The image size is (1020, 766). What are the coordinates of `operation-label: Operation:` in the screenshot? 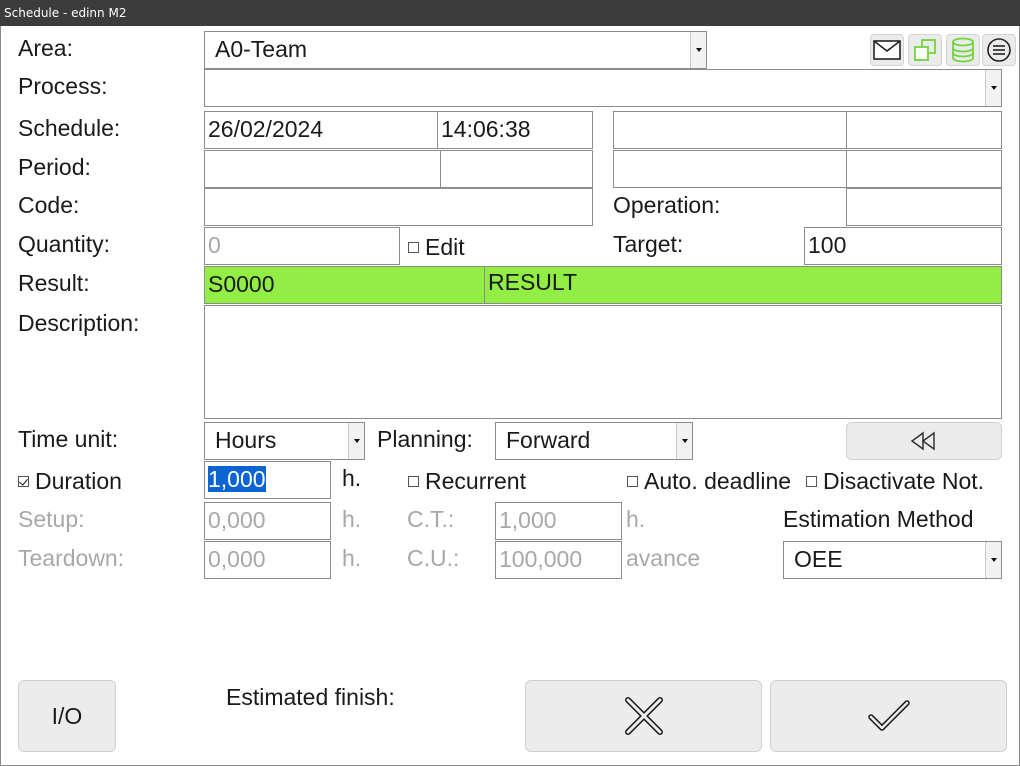 It's located at (667, 205).